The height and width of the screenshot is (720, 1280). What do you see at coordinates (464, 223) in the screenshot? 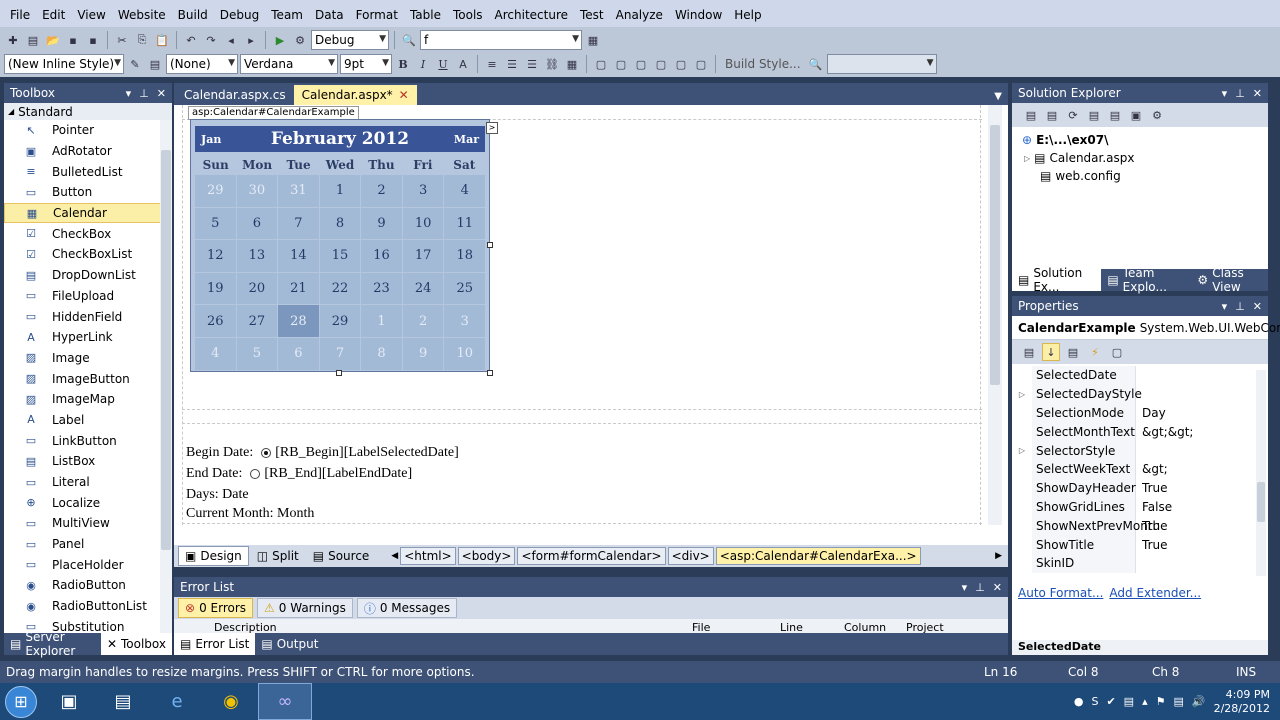
I see `calendar-day: 11` at bounding box center [464, 223].